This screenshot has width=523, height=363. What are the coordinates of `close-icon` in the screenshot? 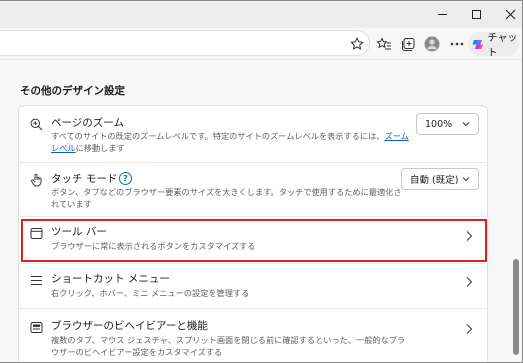 It's located at (510, 14).